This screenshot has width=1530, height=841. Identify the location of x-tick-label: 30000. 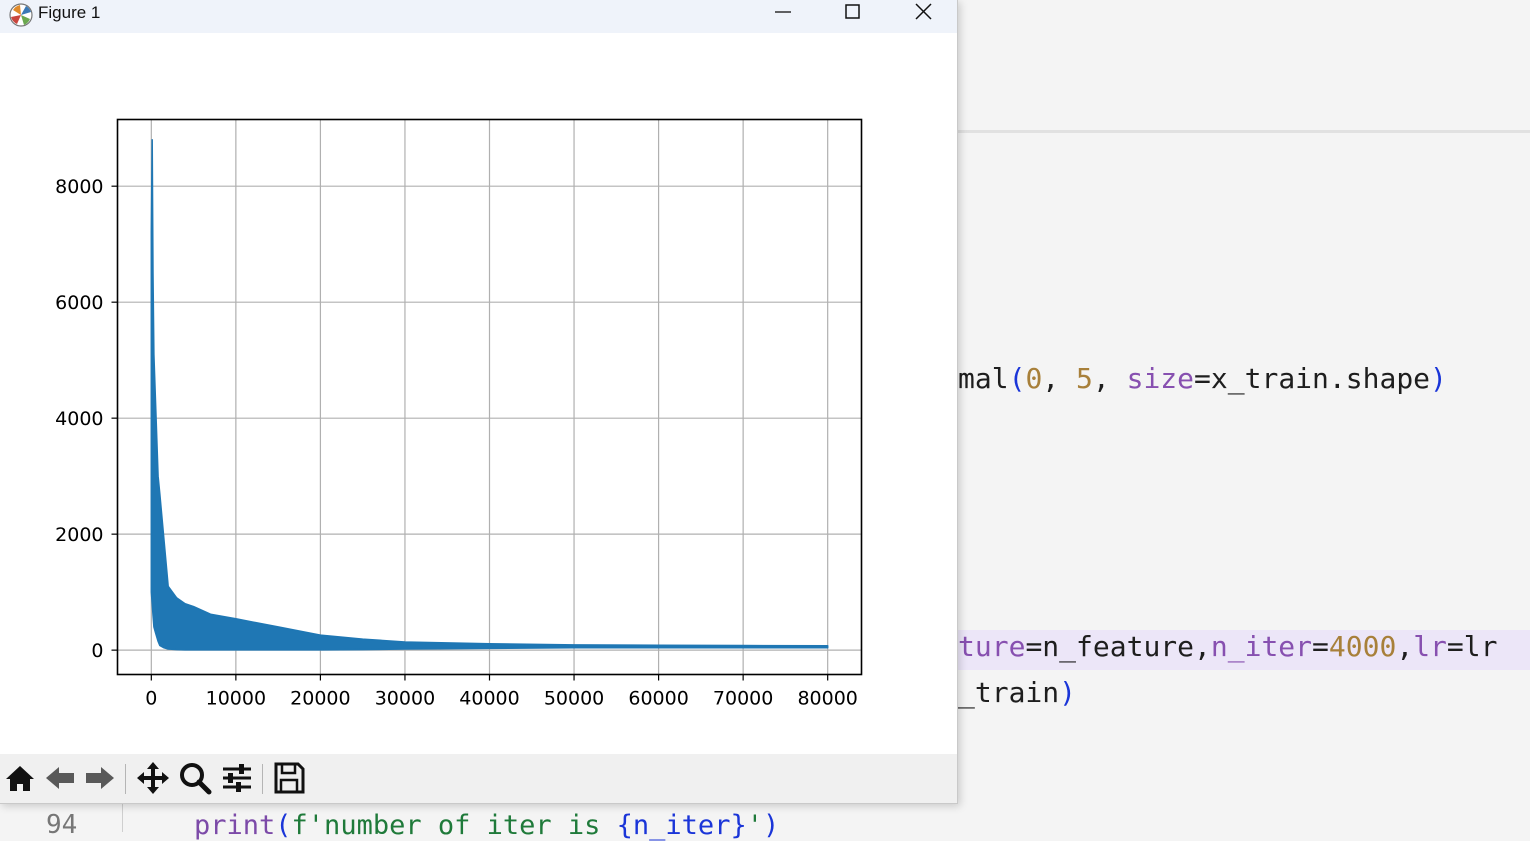
(405, 699).